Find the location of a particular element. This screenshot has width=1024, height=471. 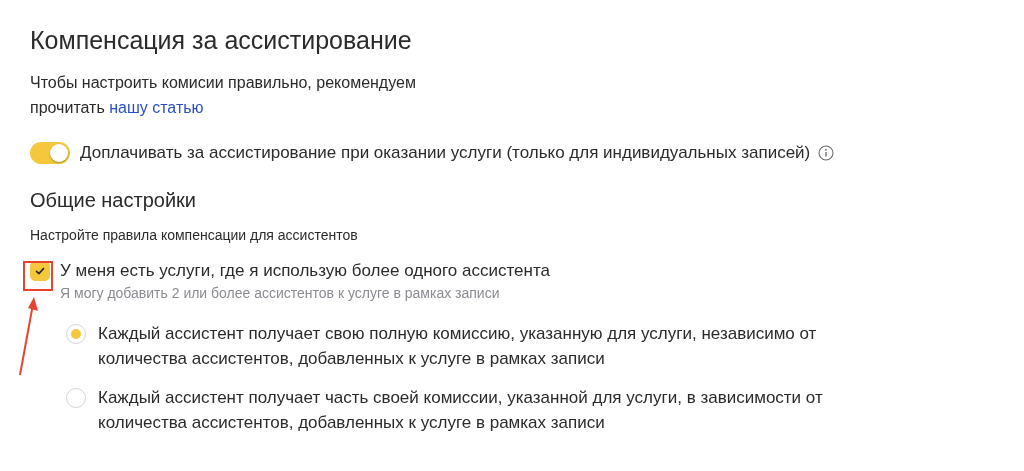

toggle-switch is located at coordinates (50, 153).